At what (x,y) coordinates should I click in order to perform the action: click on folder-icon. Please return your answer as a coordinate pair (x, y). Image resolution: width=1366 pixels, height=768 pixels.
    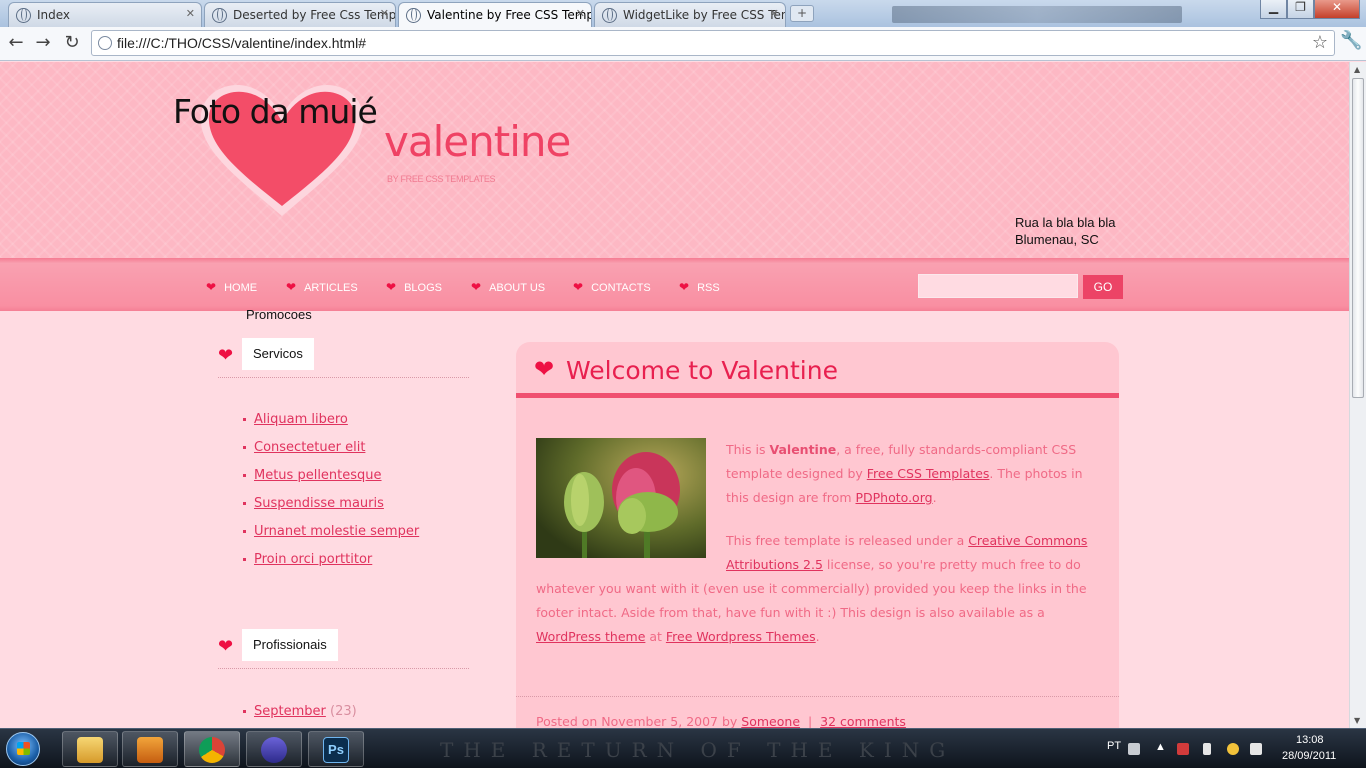
    Looking at the image, I should click on (90, 750).